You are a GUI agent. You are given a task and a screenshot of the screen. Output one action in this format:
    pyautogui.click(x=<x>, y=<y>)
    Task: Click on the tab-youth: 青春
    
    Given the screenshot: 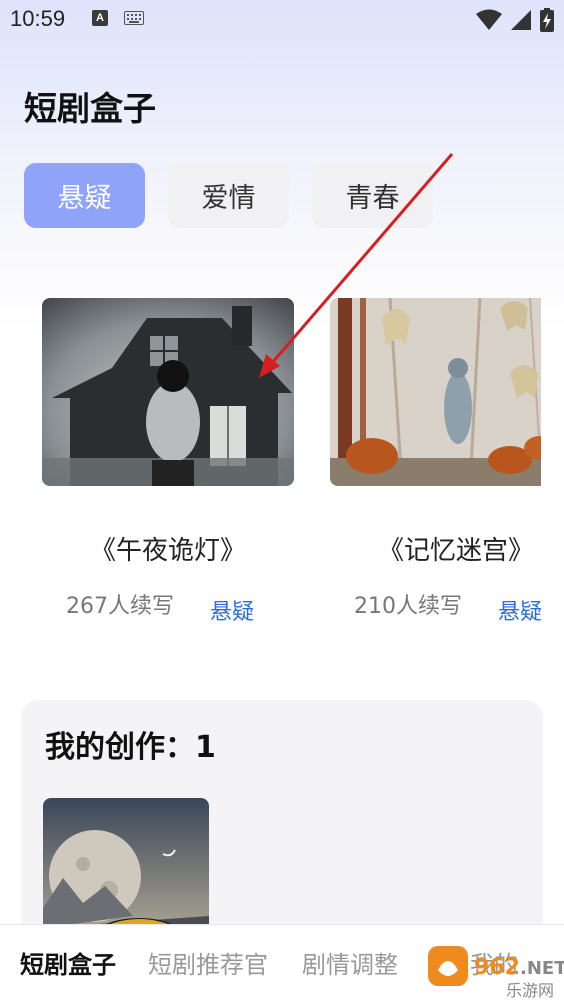 What is the action you would take?
    pyautogui.click(x=372, y=195)
    